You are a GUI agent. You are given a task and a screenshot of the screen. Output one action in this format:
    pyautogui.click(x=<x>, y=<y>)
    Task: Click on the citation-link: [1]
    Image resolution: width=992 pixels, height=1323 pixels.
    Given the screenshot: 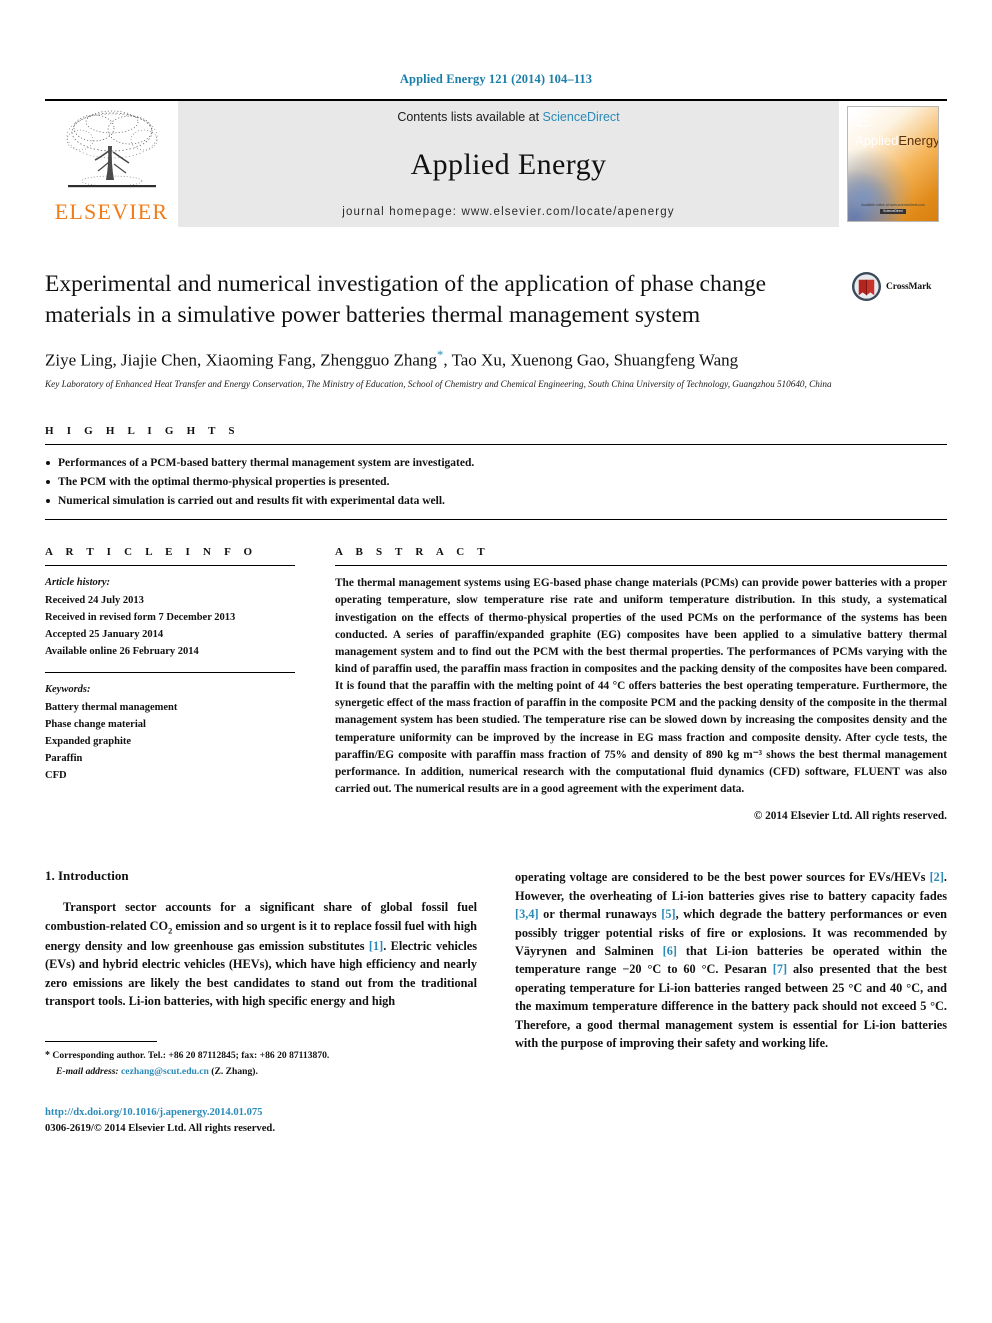 What is the action you would take?
    pyautogui.click(x=376, y=946)
    